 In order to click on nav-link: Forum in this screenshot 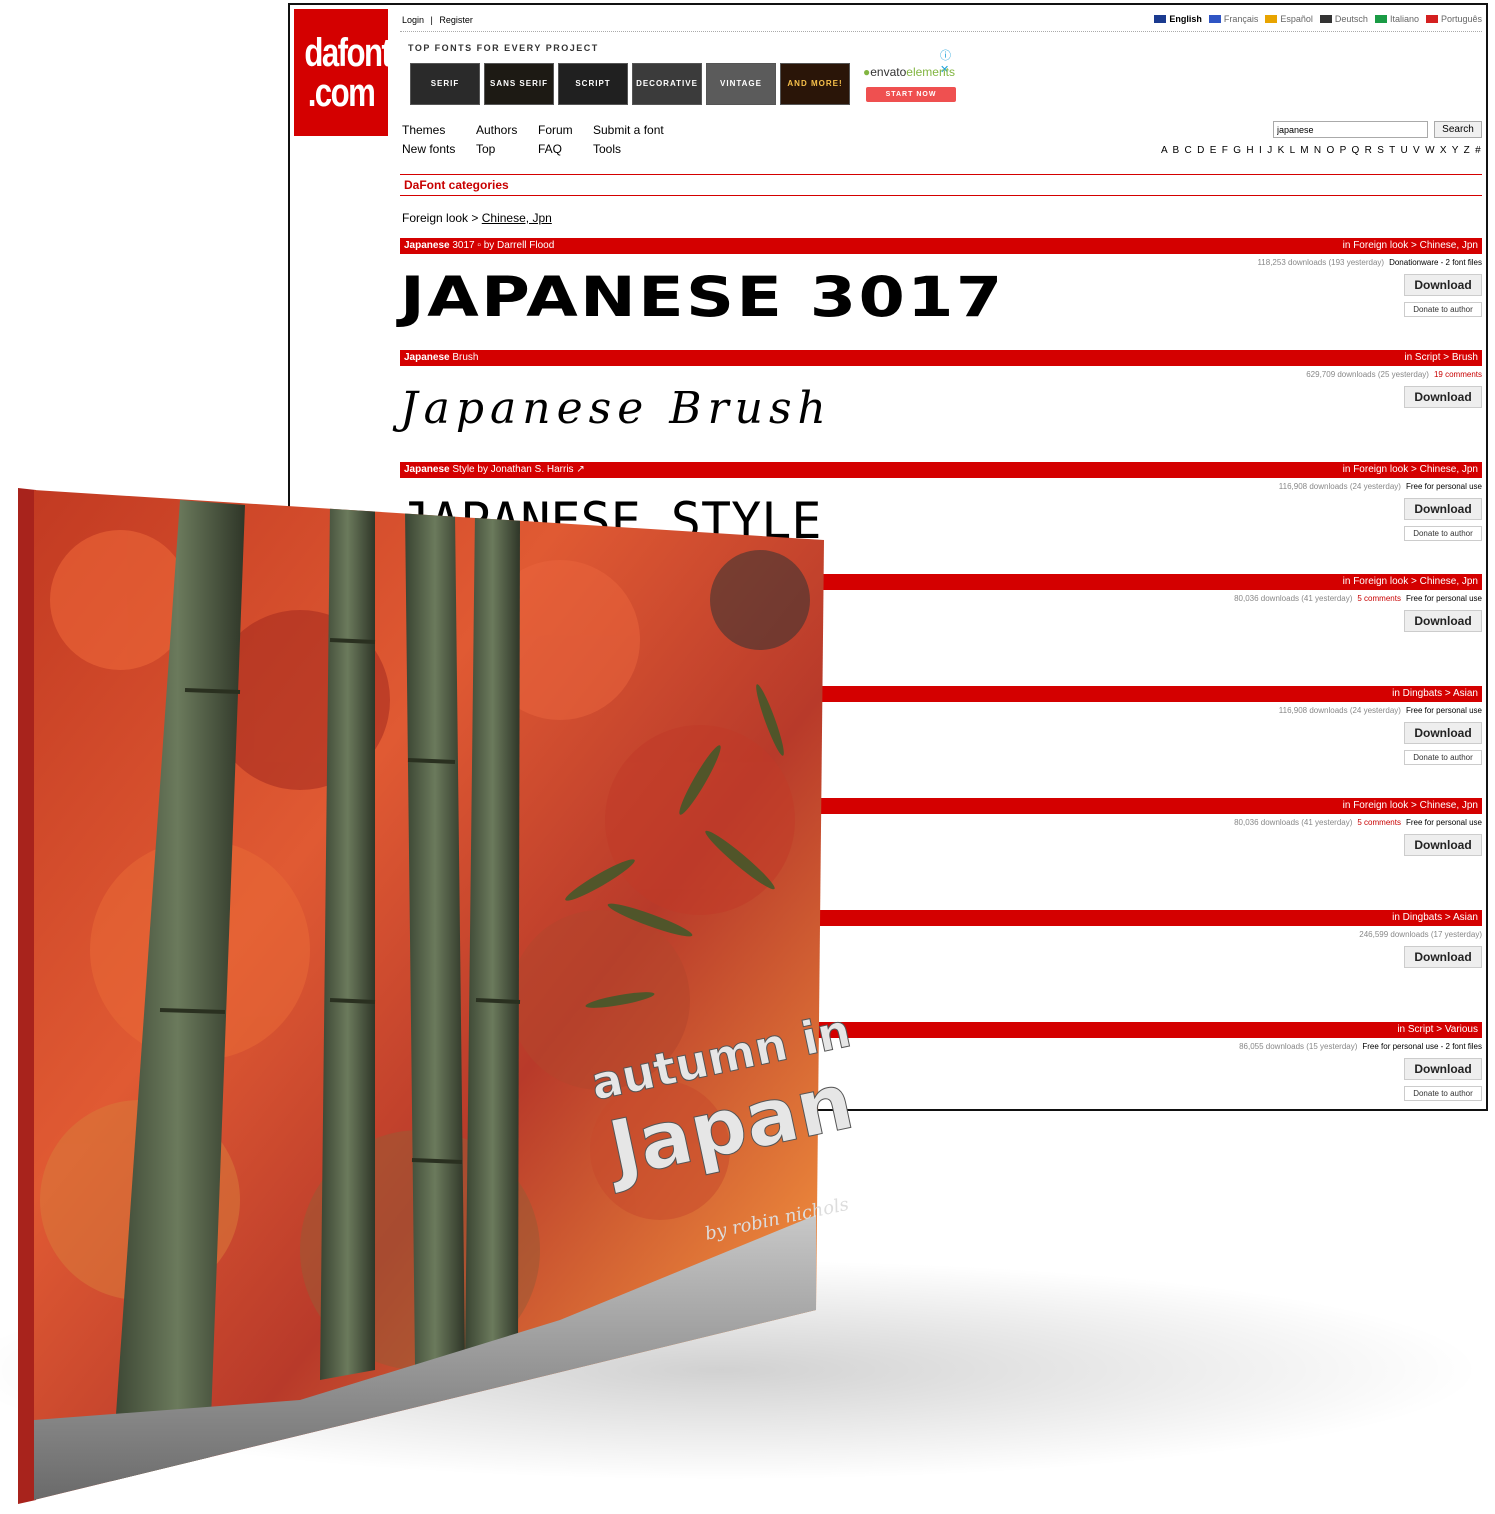, I will do `click(565, 130)`.